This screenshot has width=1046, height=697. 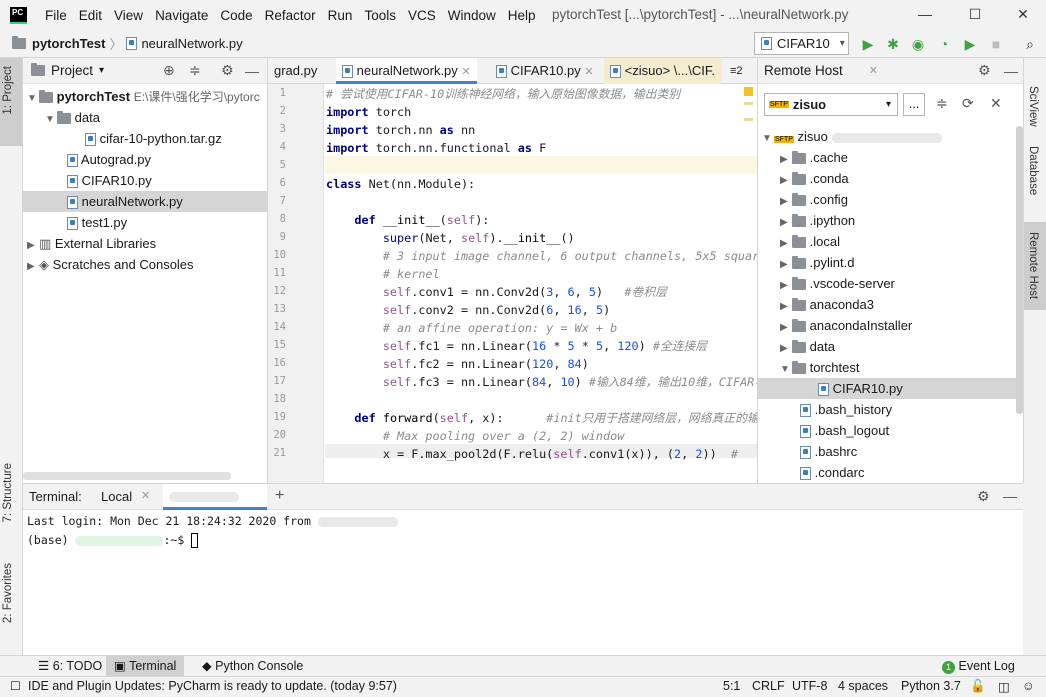 What do you see at coordinates (868, 44) in the screenshot?
I see `run-icon: ▶` at bounding box center [868, 44].